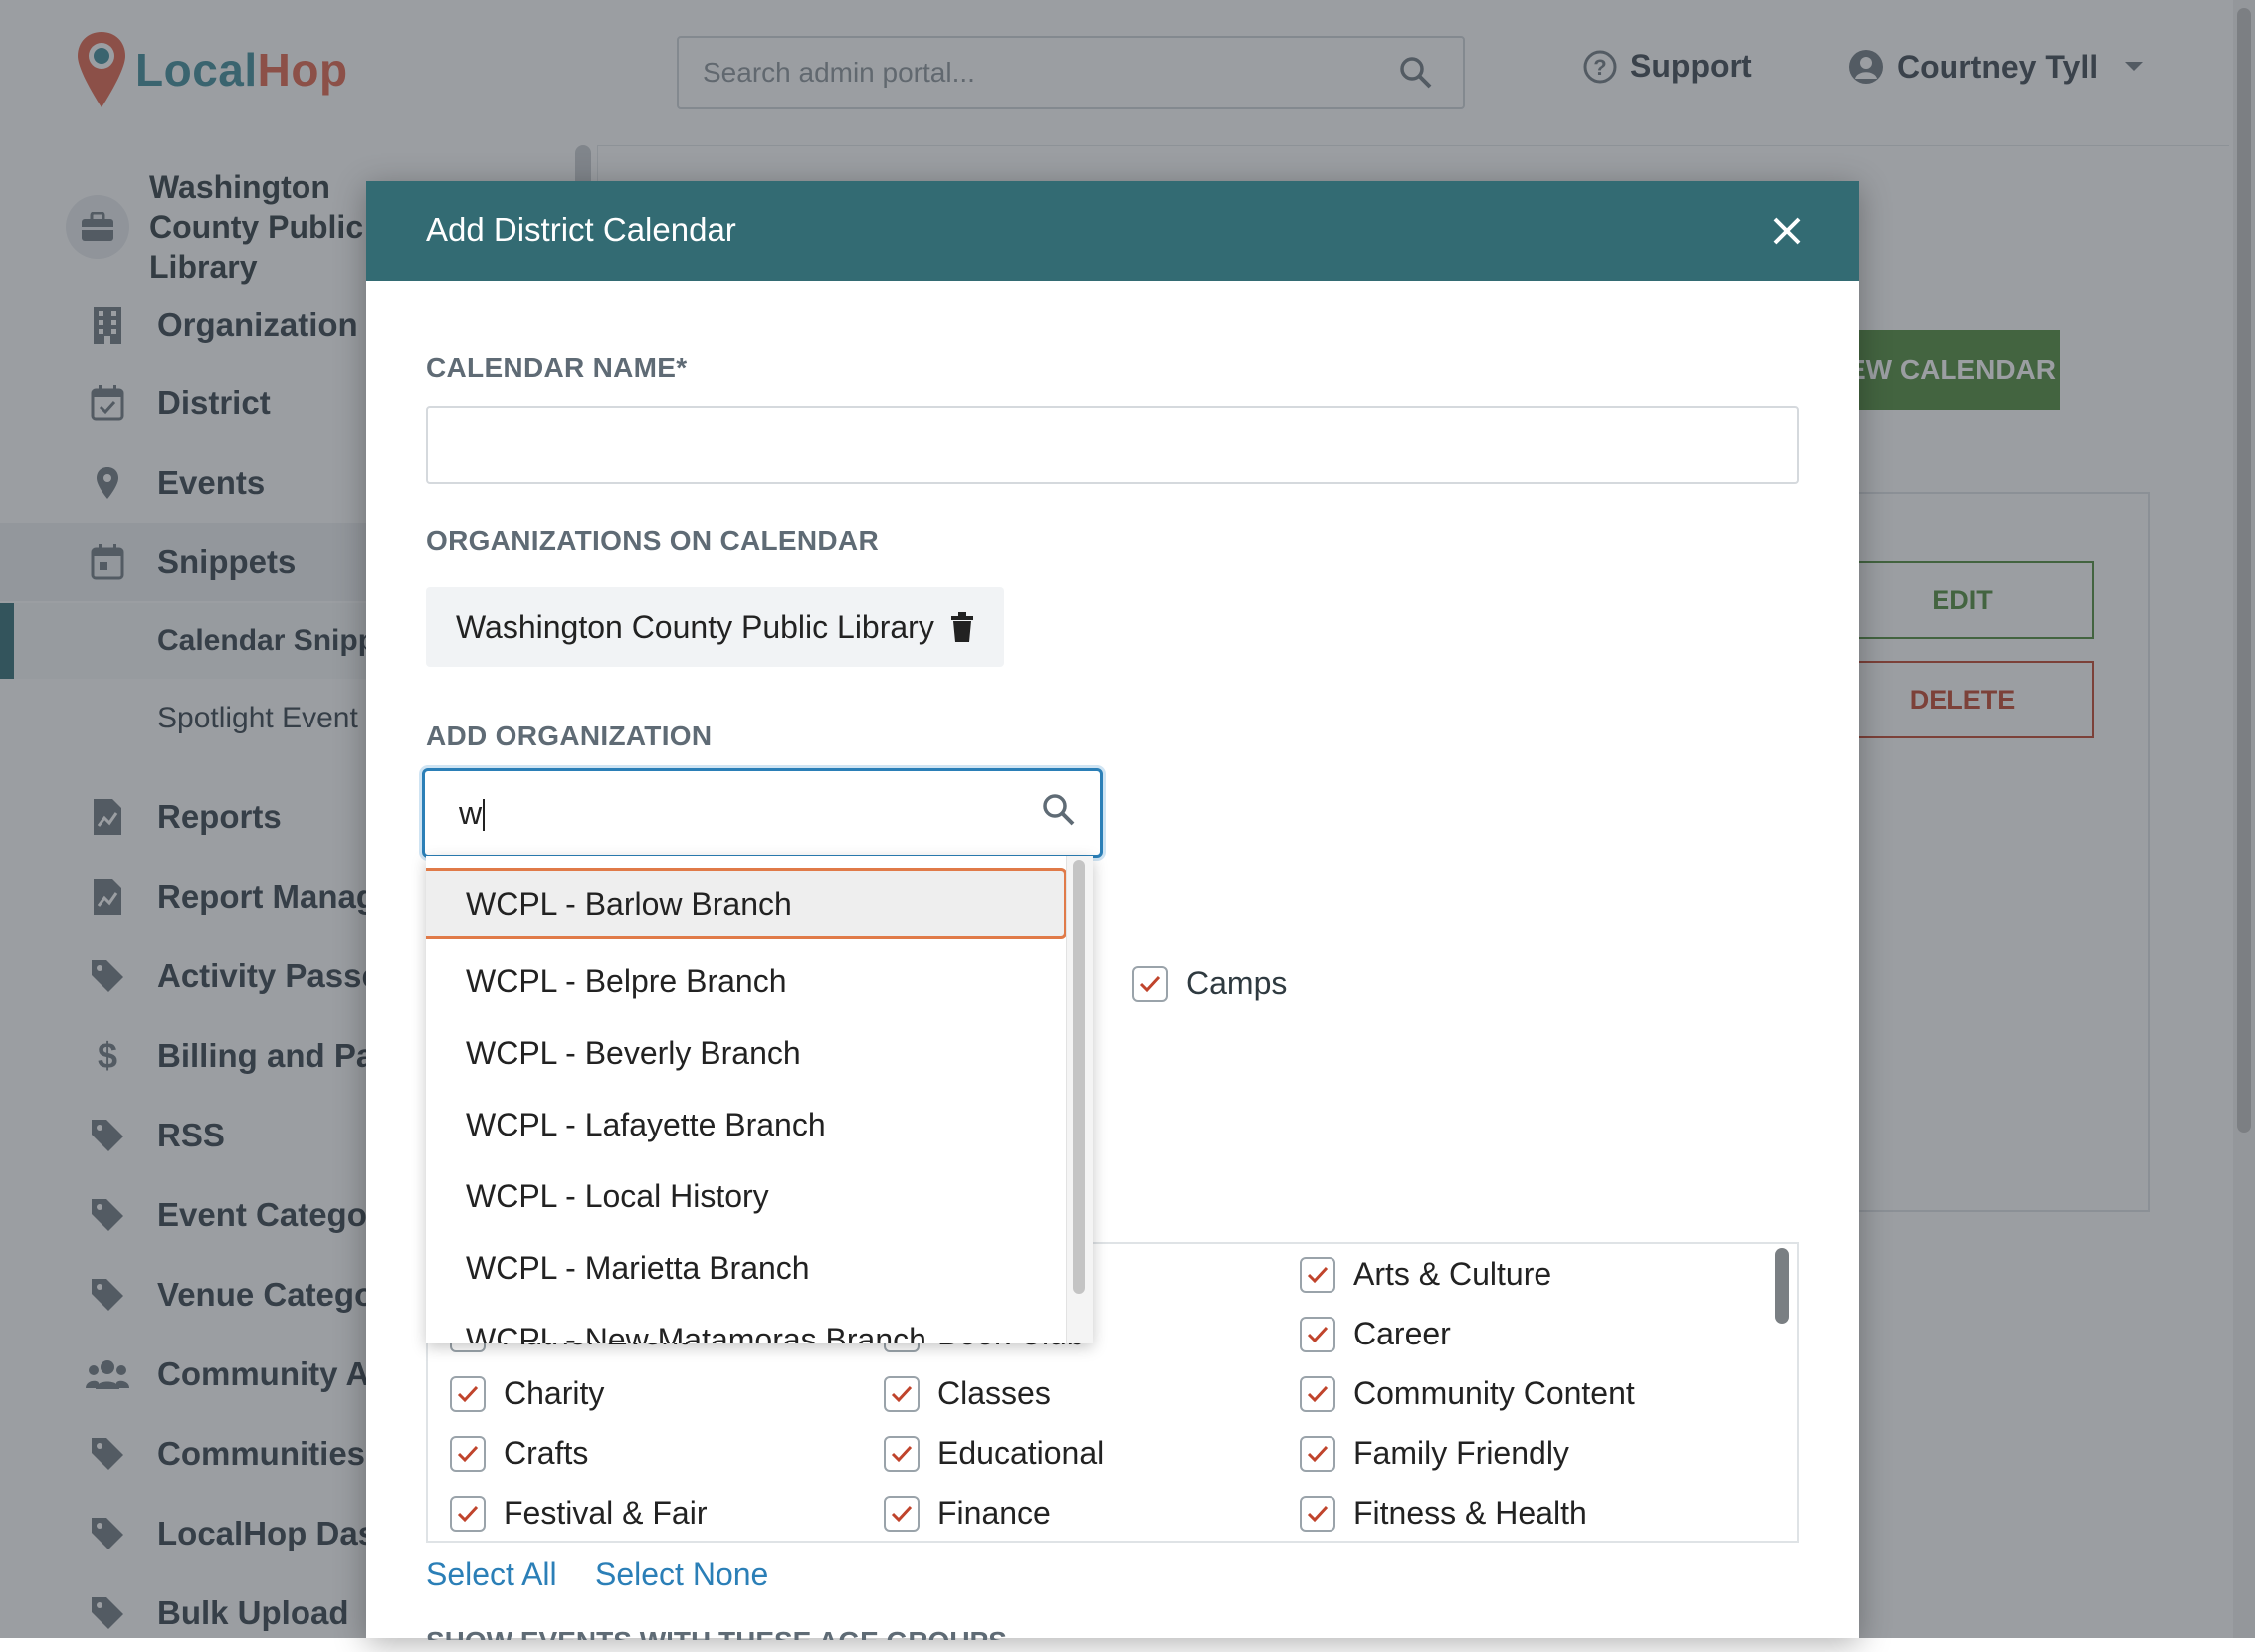 The height and width of the screenshot is (1652, 2255). Describe the element at coordinates (629, 903) in the screenshot. I see `dropdown-option-label: WCPL - Barlow Branch` at that location.